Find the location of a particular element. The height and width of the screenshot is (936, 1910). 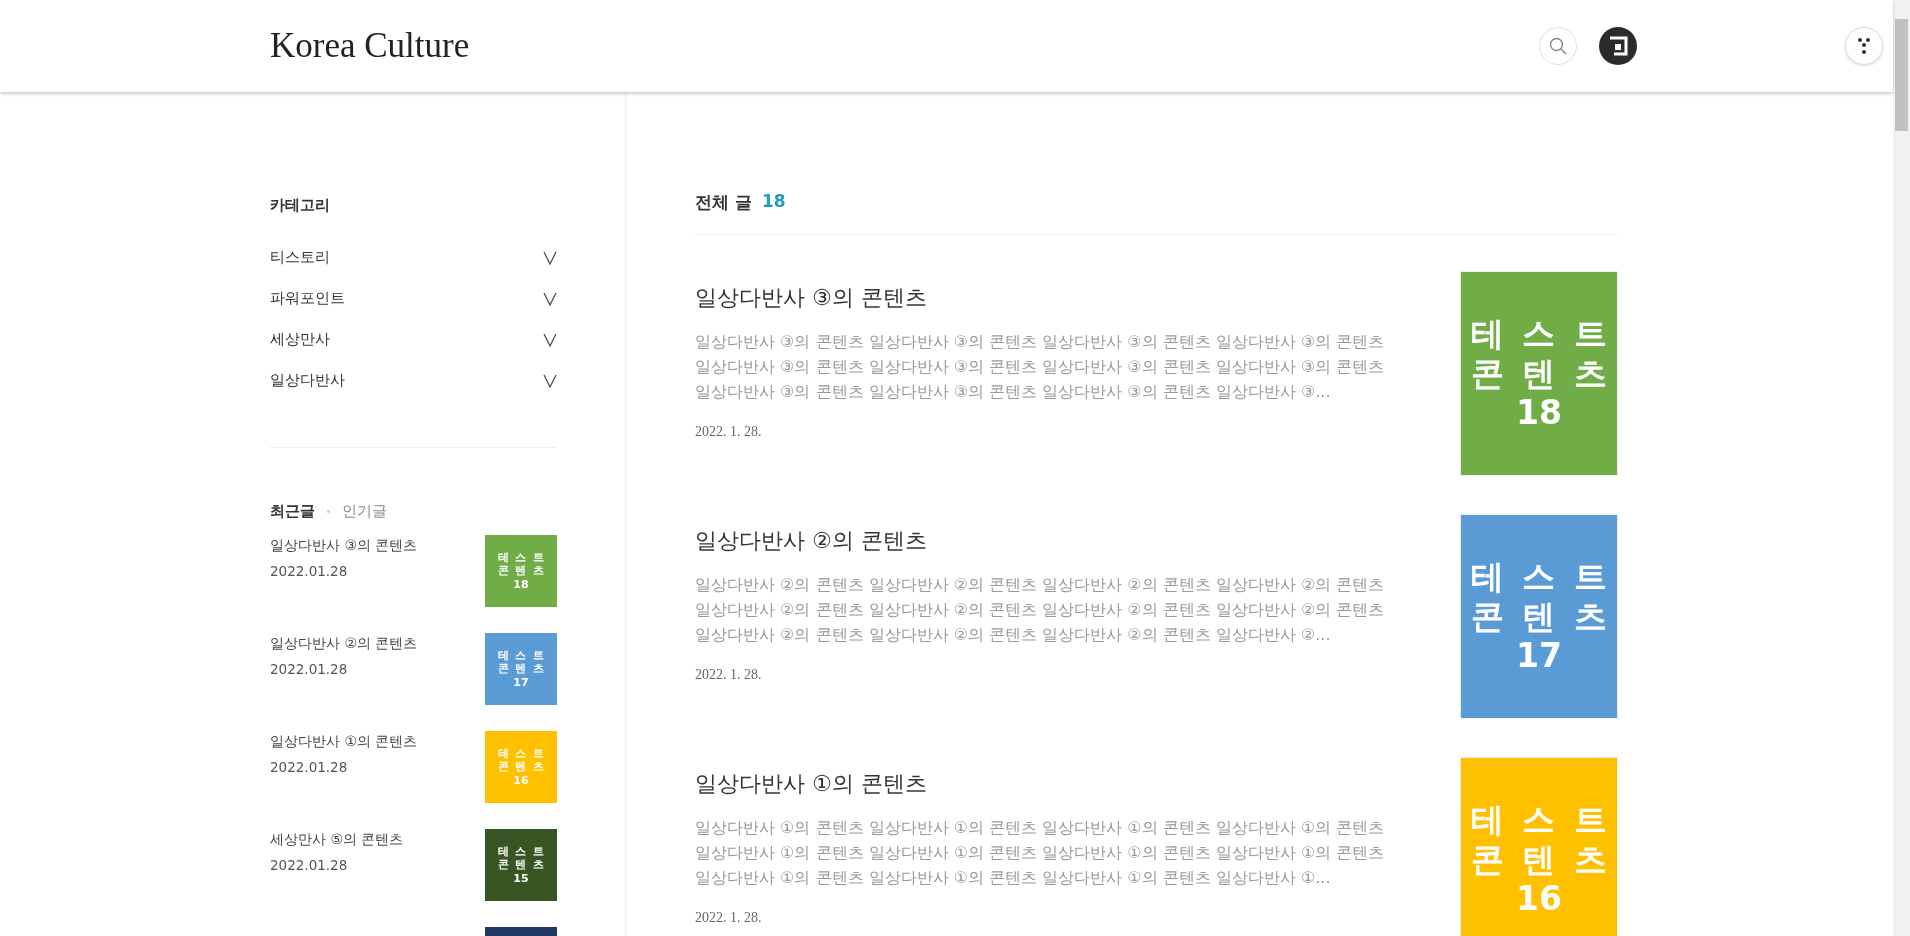

post-title: 일상다반사 ①의 콘텐츠 is located at coordinates (1045, 784).